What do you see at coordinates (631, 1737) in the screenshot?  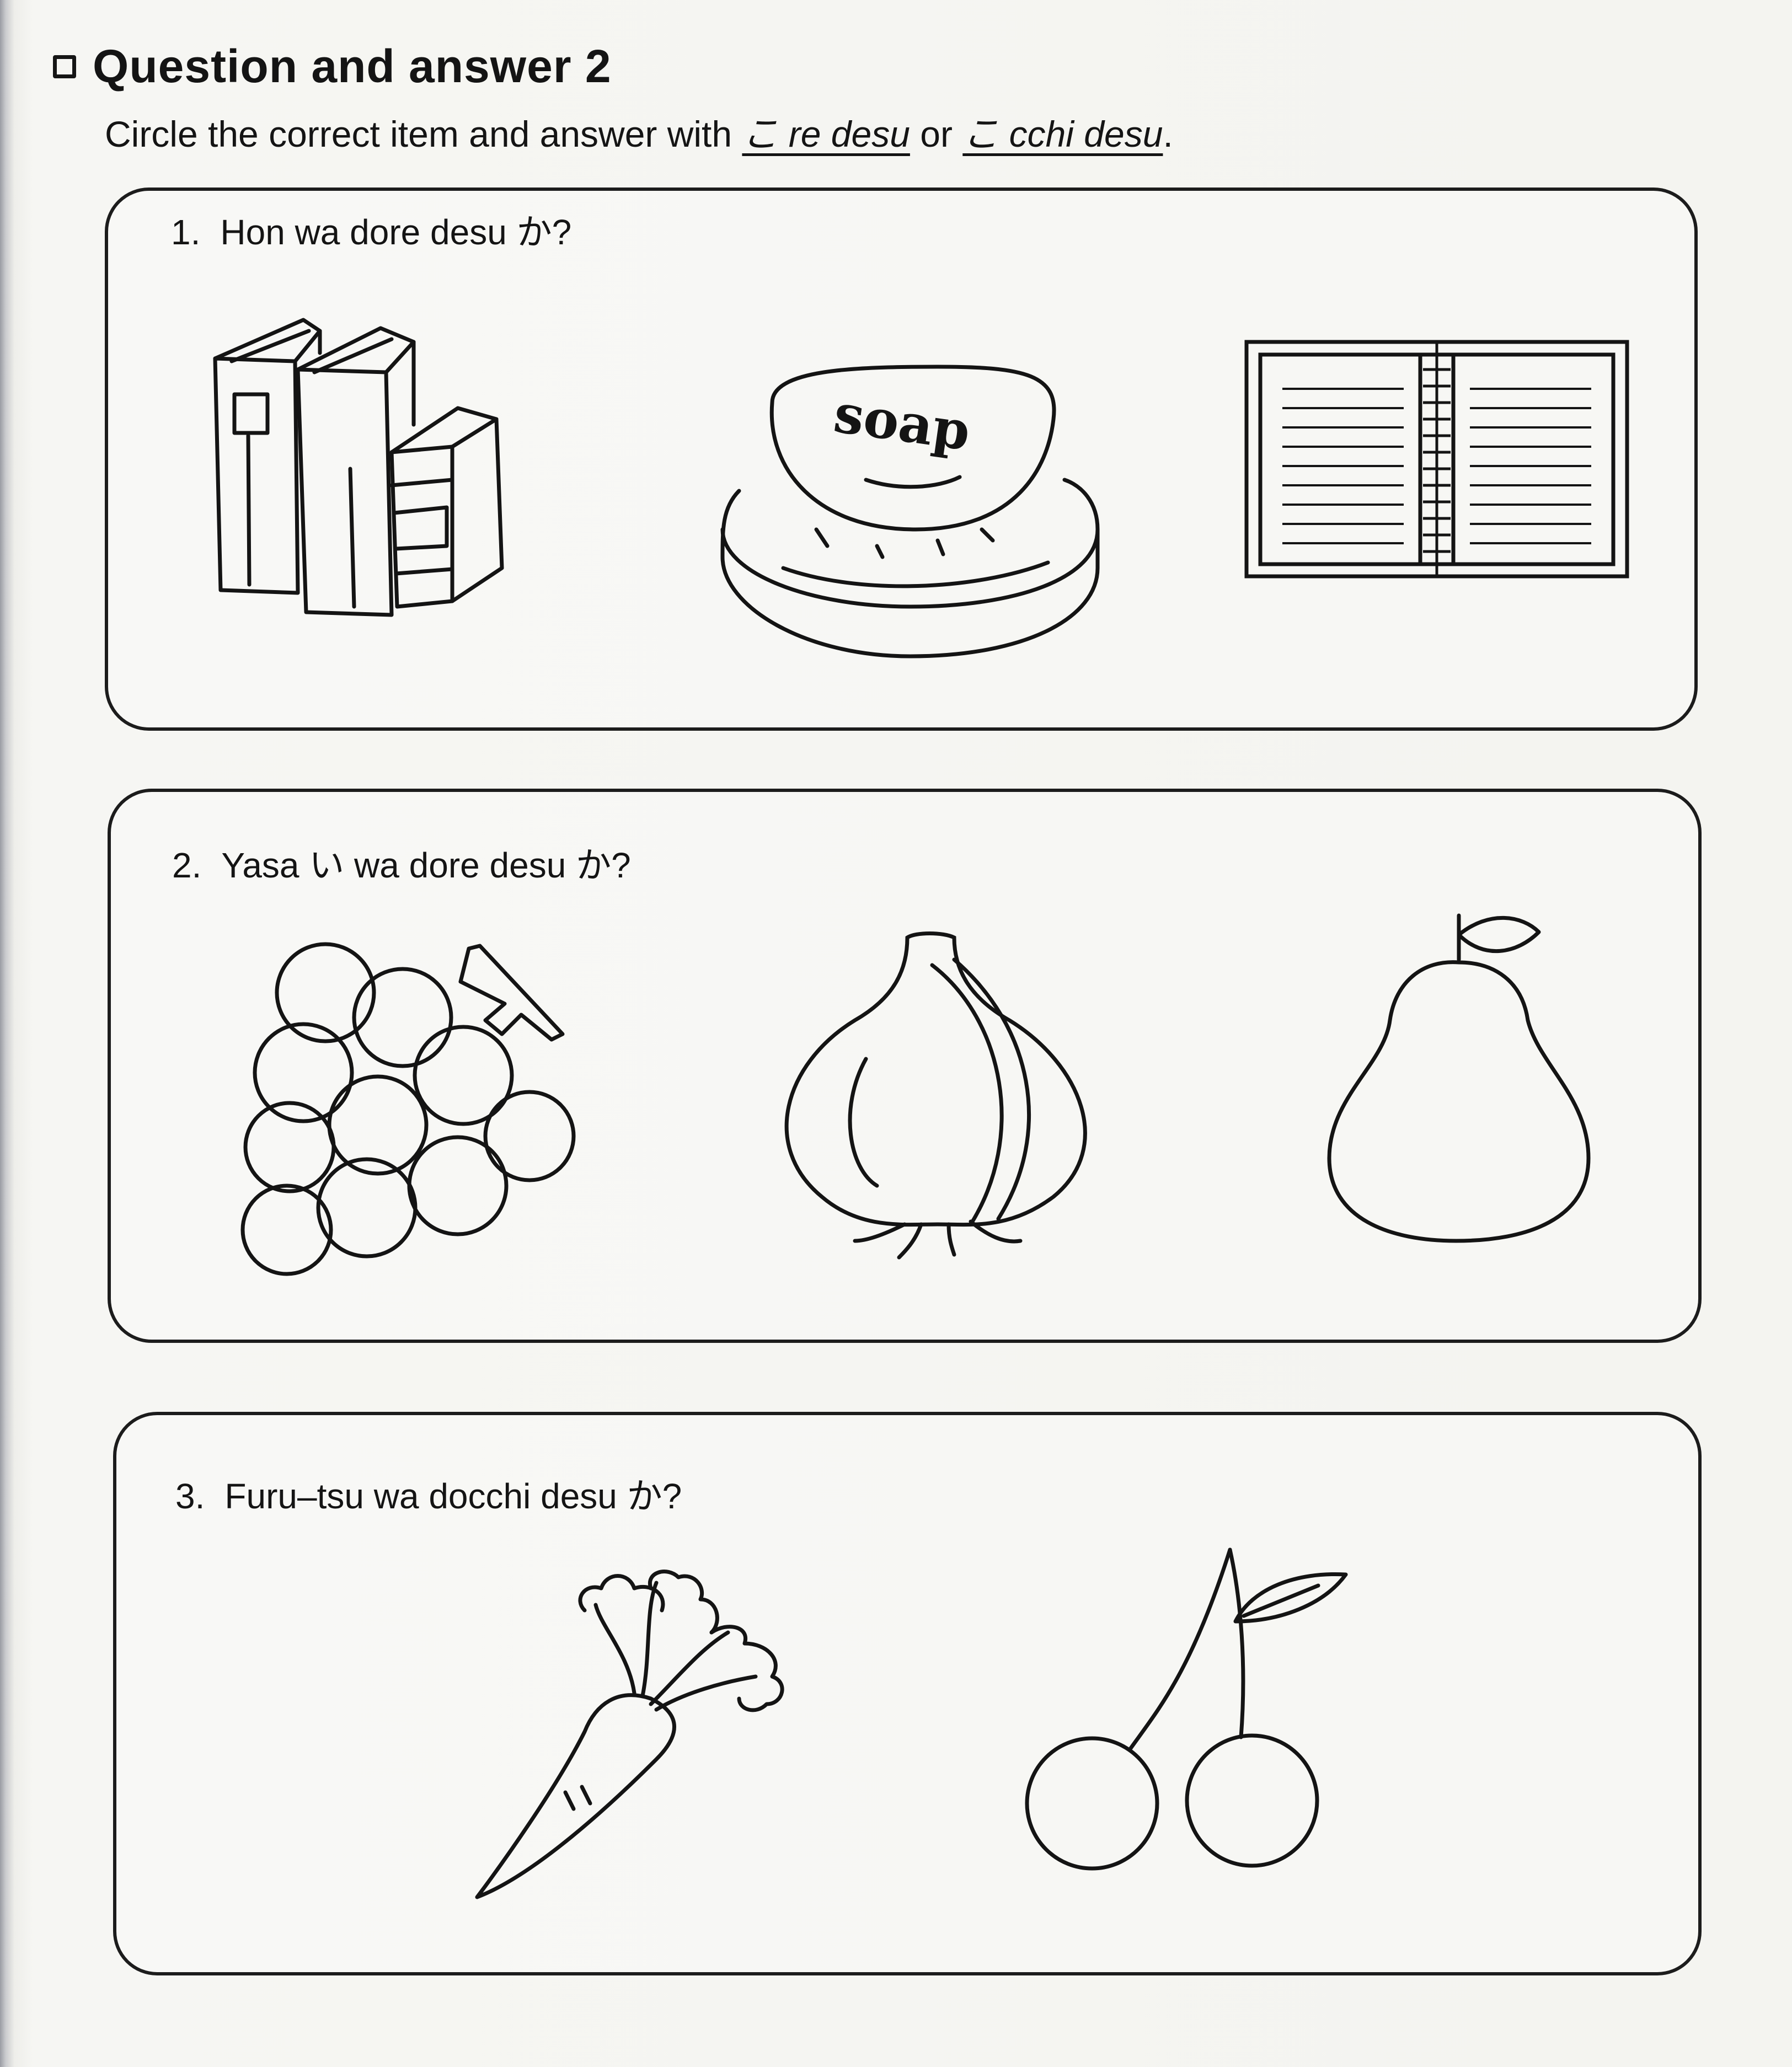 I see `carrot-icon` at bounding box center [631, 1737].